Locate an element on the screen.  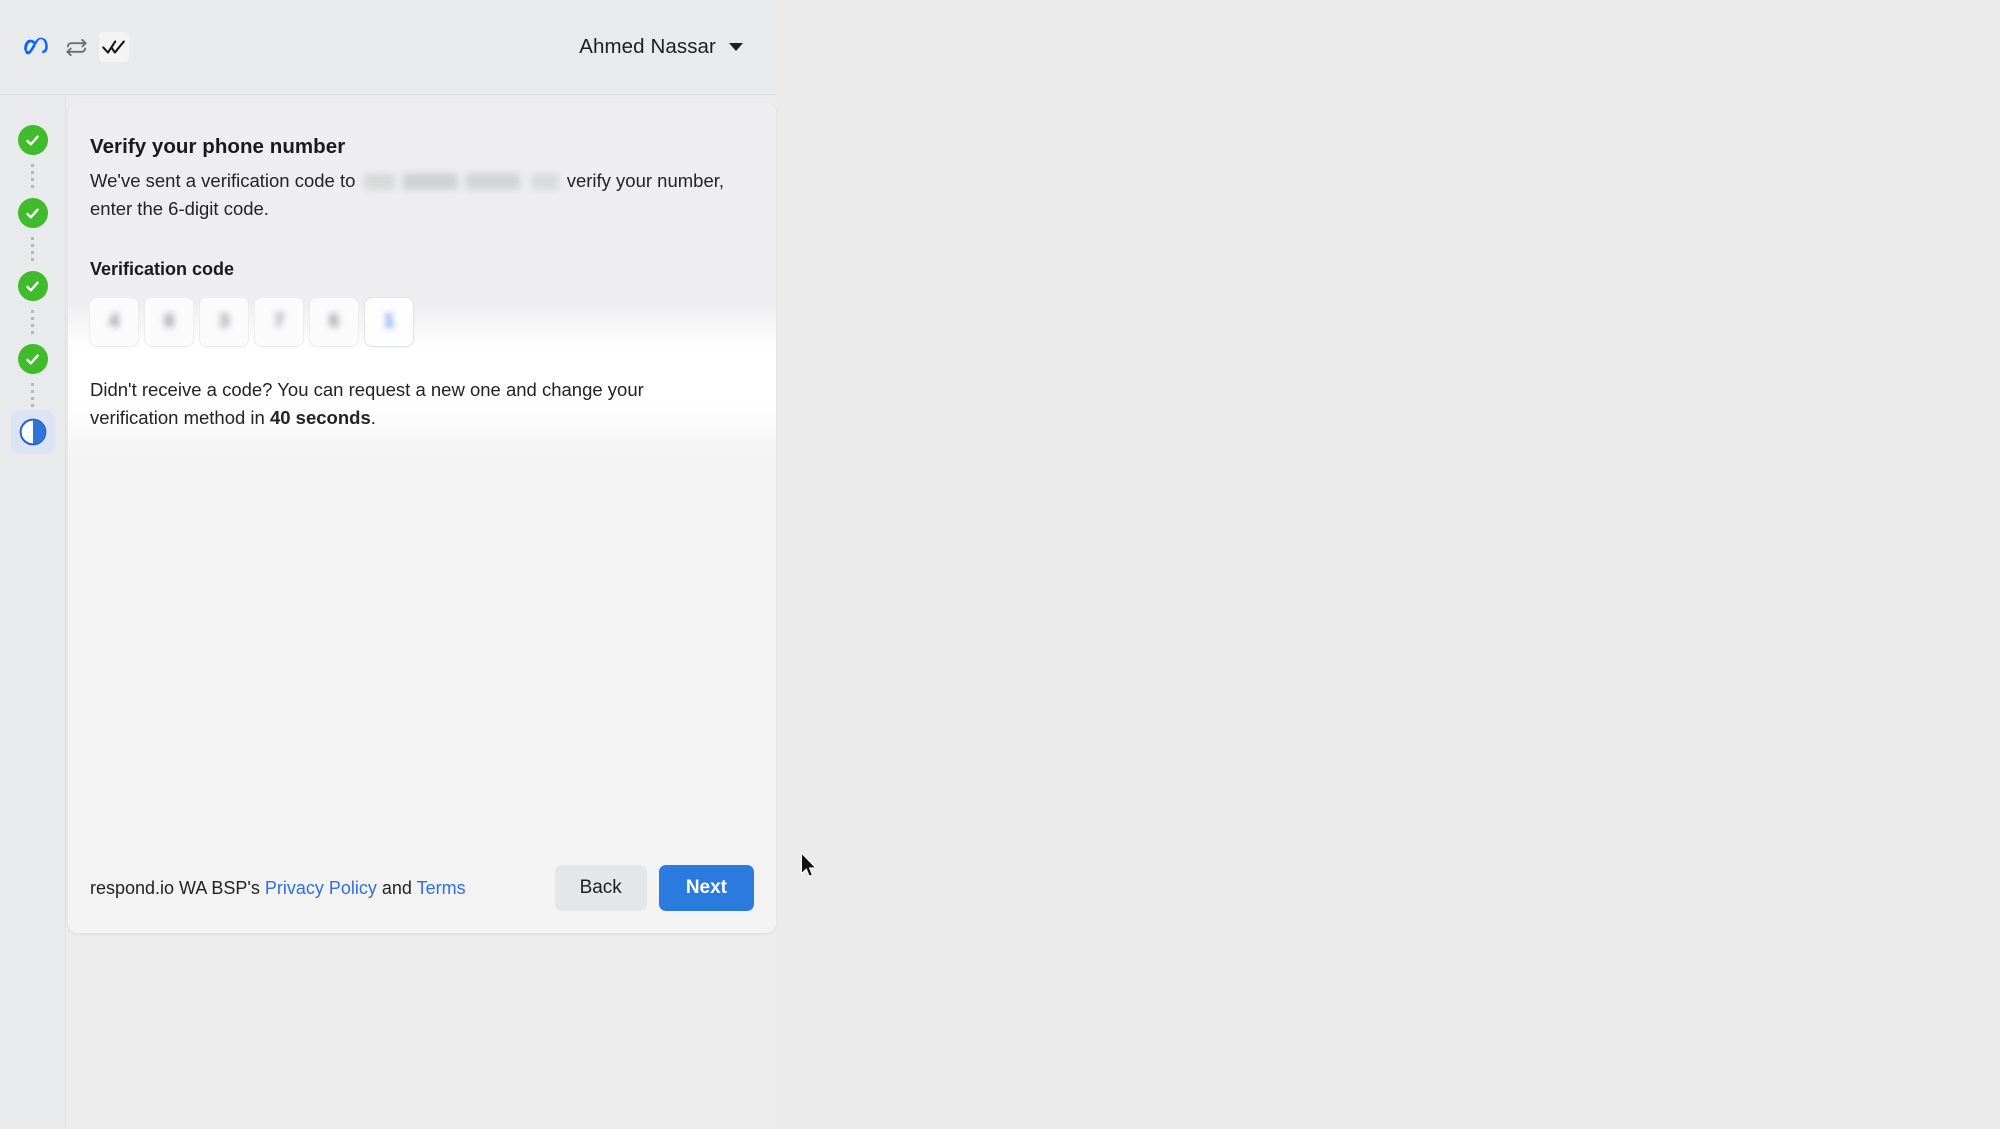
otp-digit-2: 8 is located at coordinates (169, 321).